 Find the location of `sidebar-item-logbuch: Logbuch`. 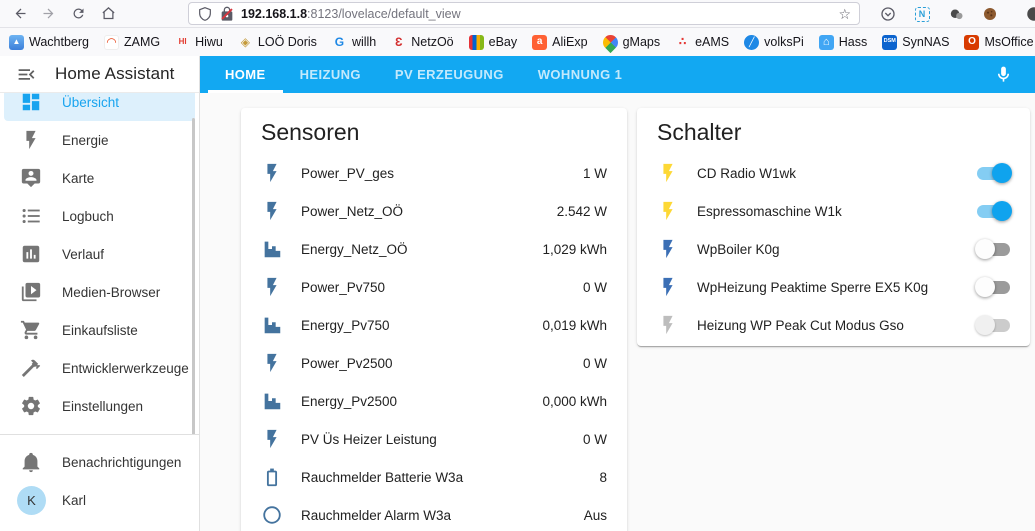

sidebar-item-logbuch: Logbuch is located at coordinates (99, 216).